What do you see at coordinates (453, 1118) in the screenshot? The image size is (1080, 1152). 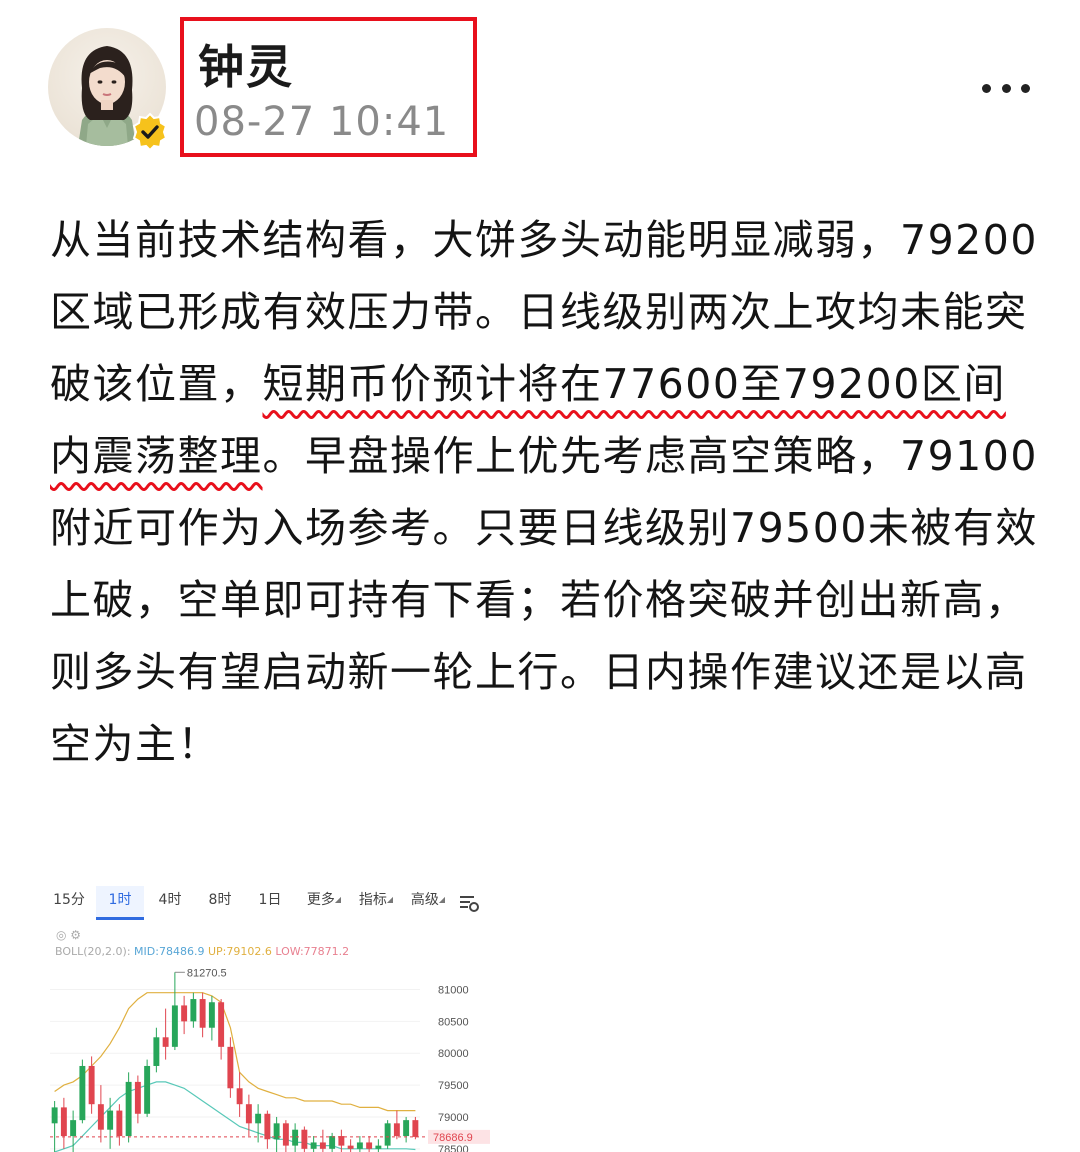 I see `y-tick-label: 79000` at bounding box center [453, 1118].